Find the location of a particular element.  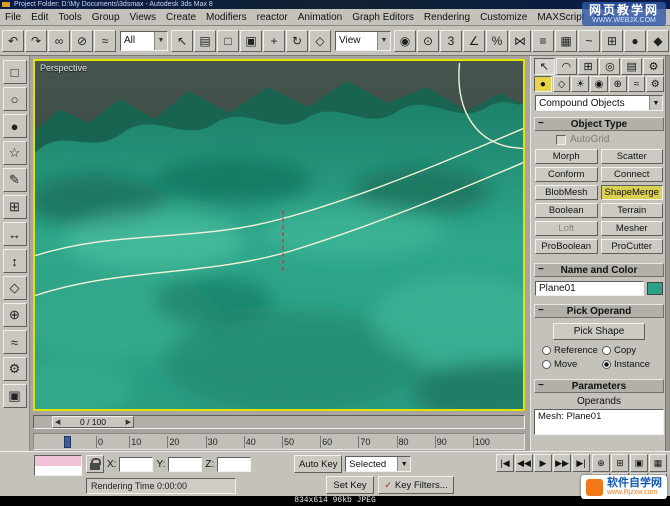

render-scene-icon: ◆ is located at coordinates (658, 40).